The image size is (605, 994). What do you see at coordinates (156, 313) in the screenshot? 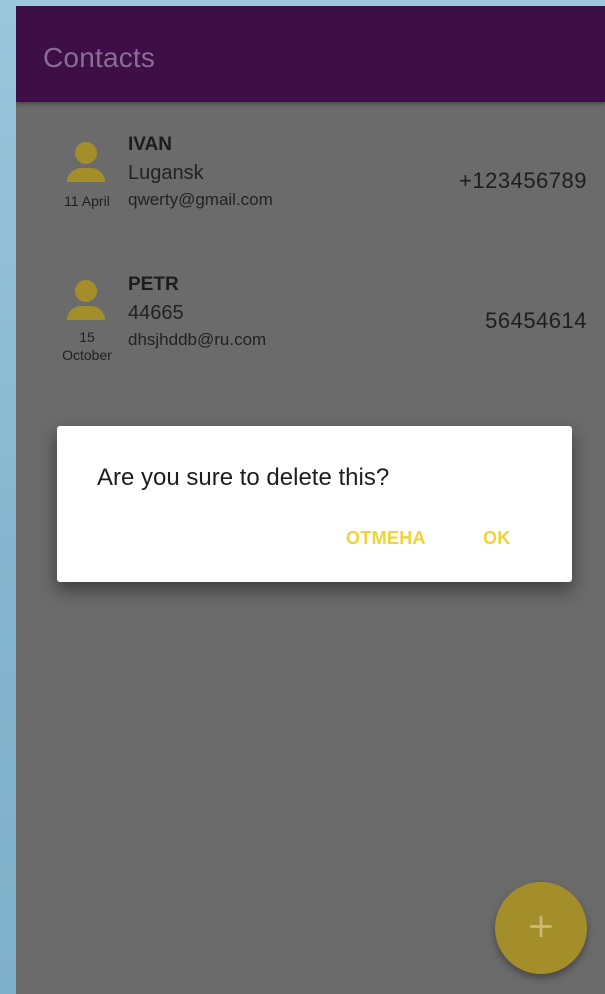
I see `contact-city: 44665` at bounding box center [156, 313].